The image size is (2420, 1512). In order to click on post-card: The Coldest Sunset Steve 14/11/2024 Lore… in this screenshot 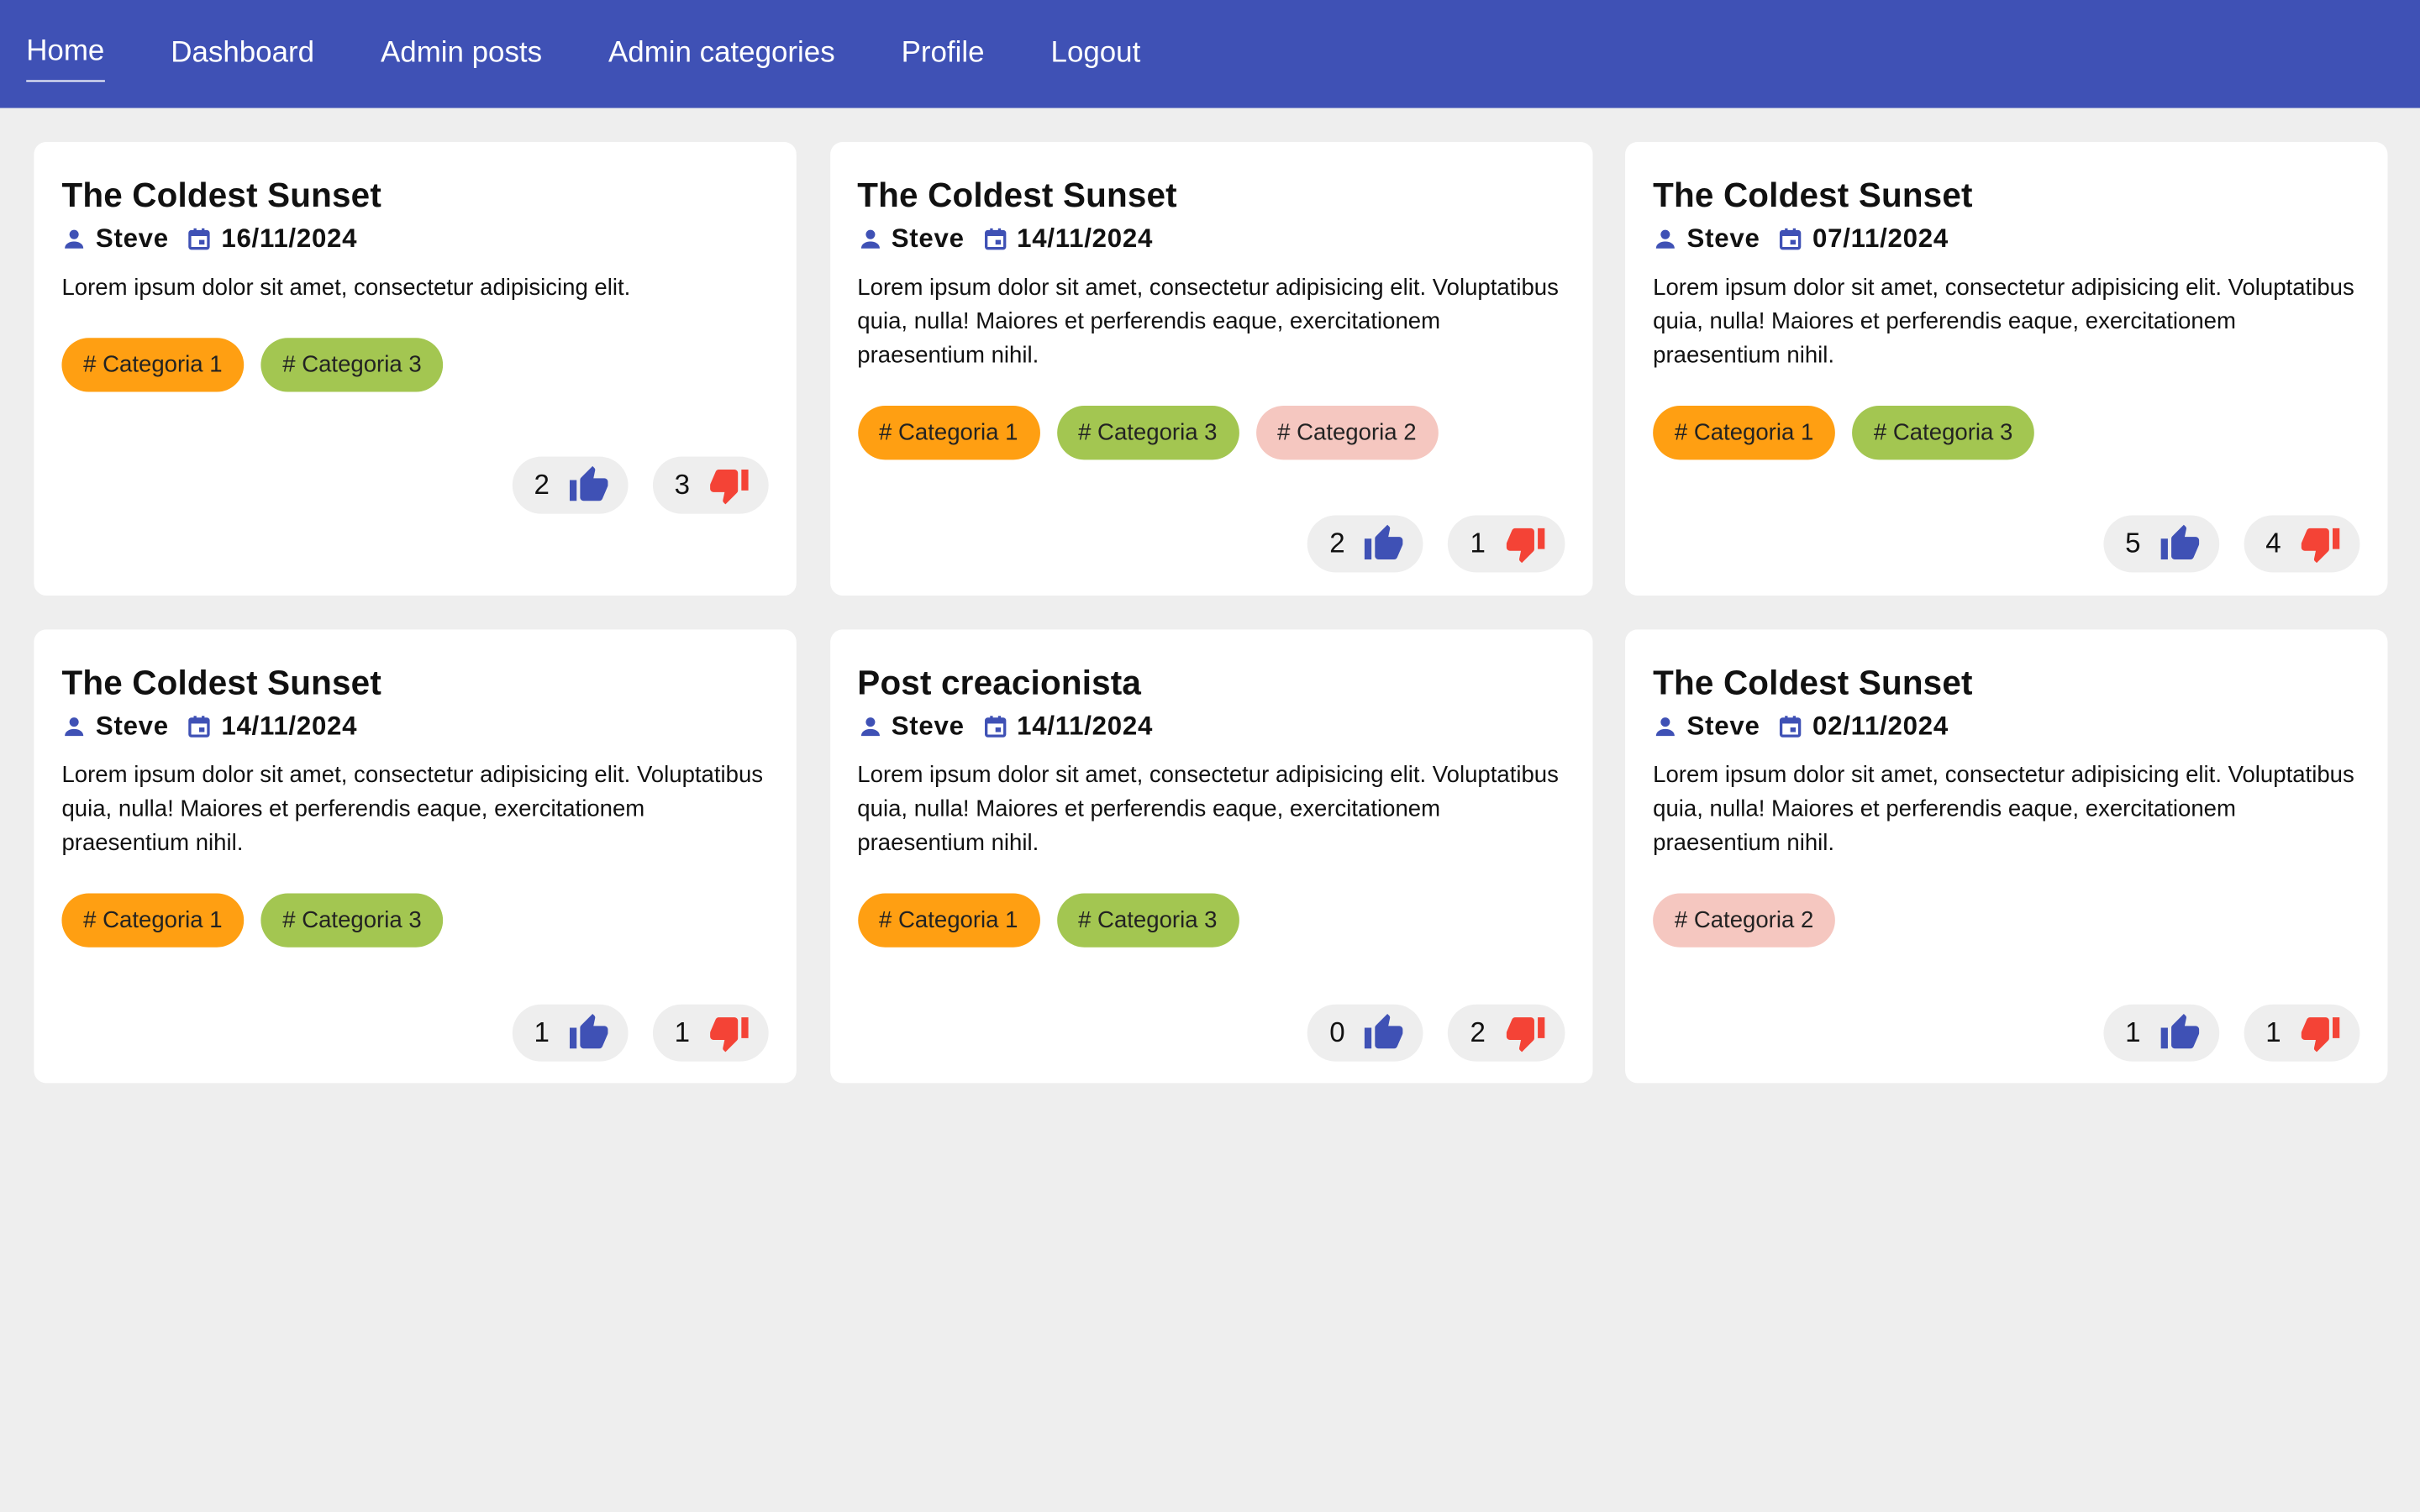, I will do `click(415, 856)`.